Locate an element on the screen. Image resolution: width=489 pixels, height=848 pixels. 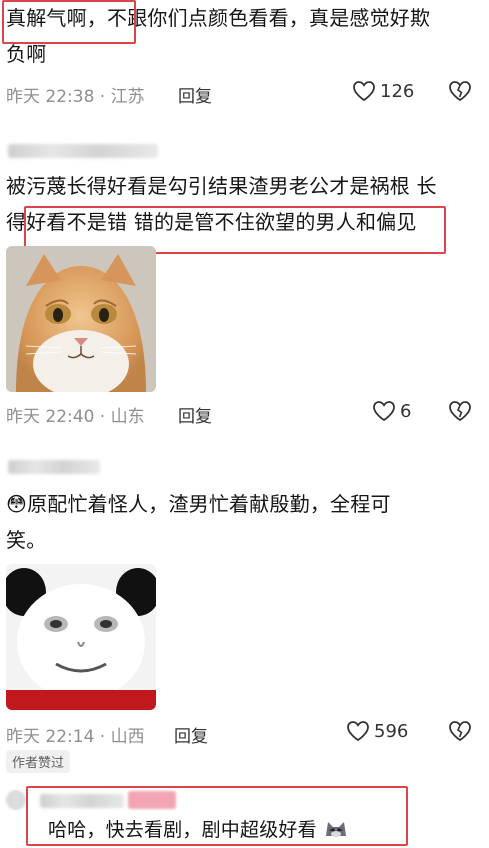
comment-3-meta: 昨天 22:14 · 山西 is located at coordinates (75, 737).